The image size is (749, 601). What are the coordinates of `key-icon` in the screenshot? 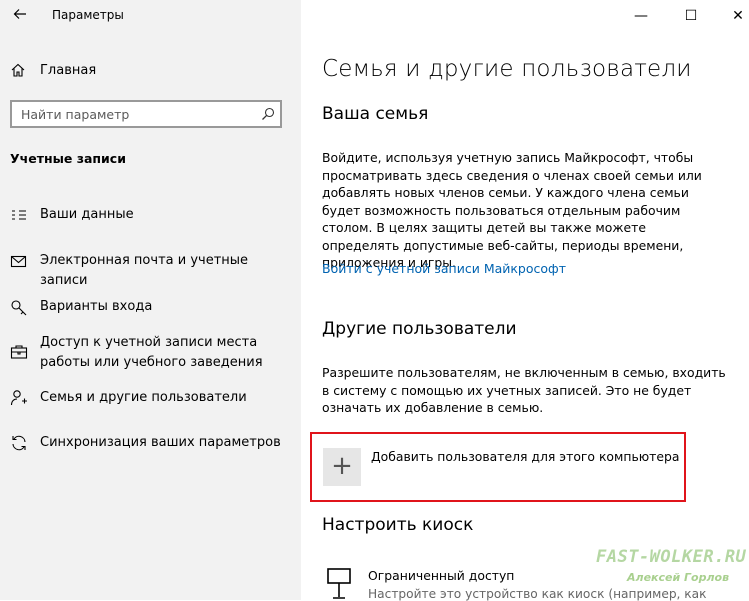 It's located at (19, 308).